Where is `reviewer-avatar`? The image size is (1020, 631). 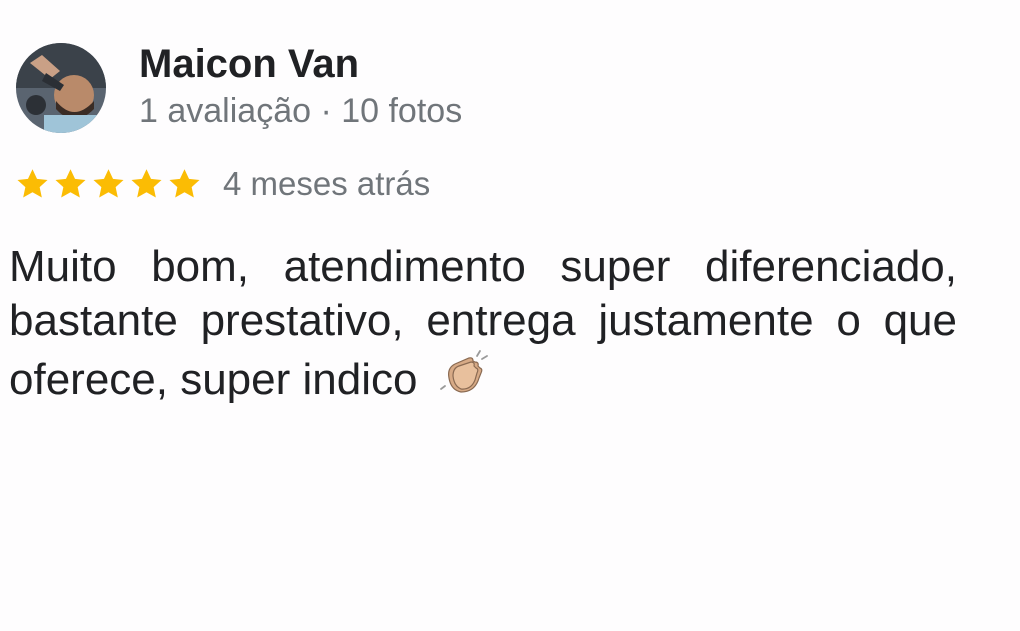
reviewer-avatar is located at coordinates (61, 88).